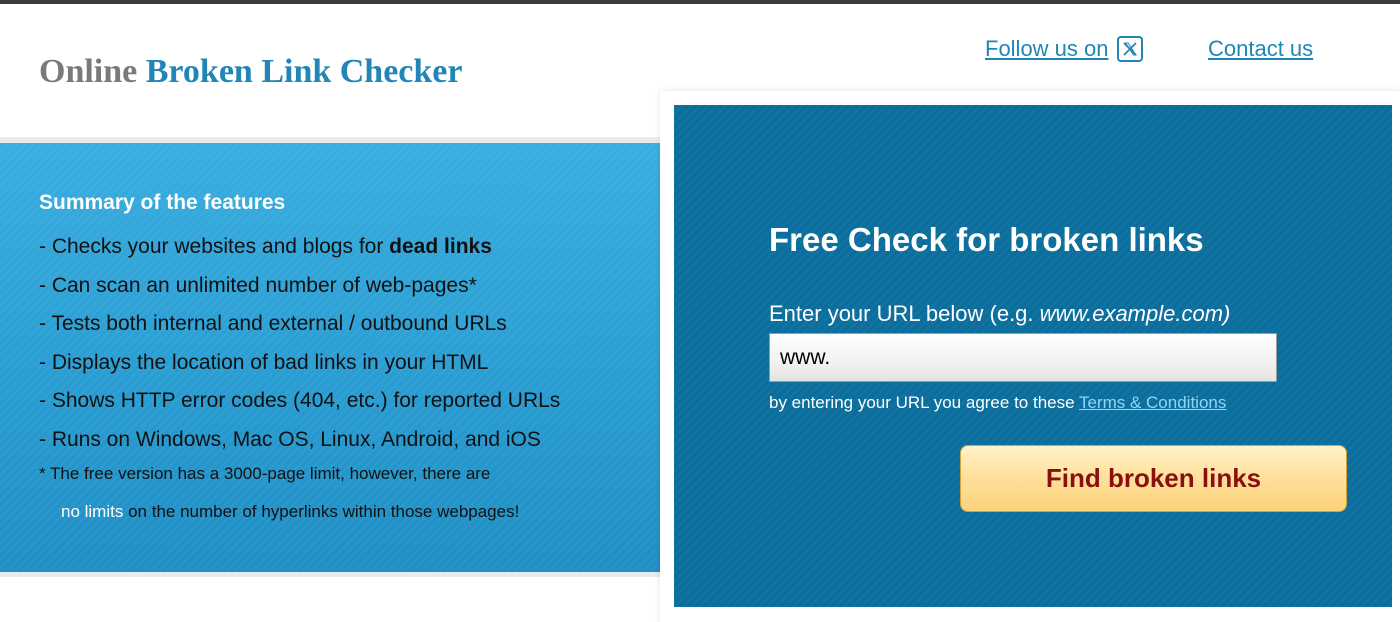 Image resolution: width=1400 pixels, height=622 pixels. I want to click on find-broken-links-button: Find broken links, so click(1153, 478).